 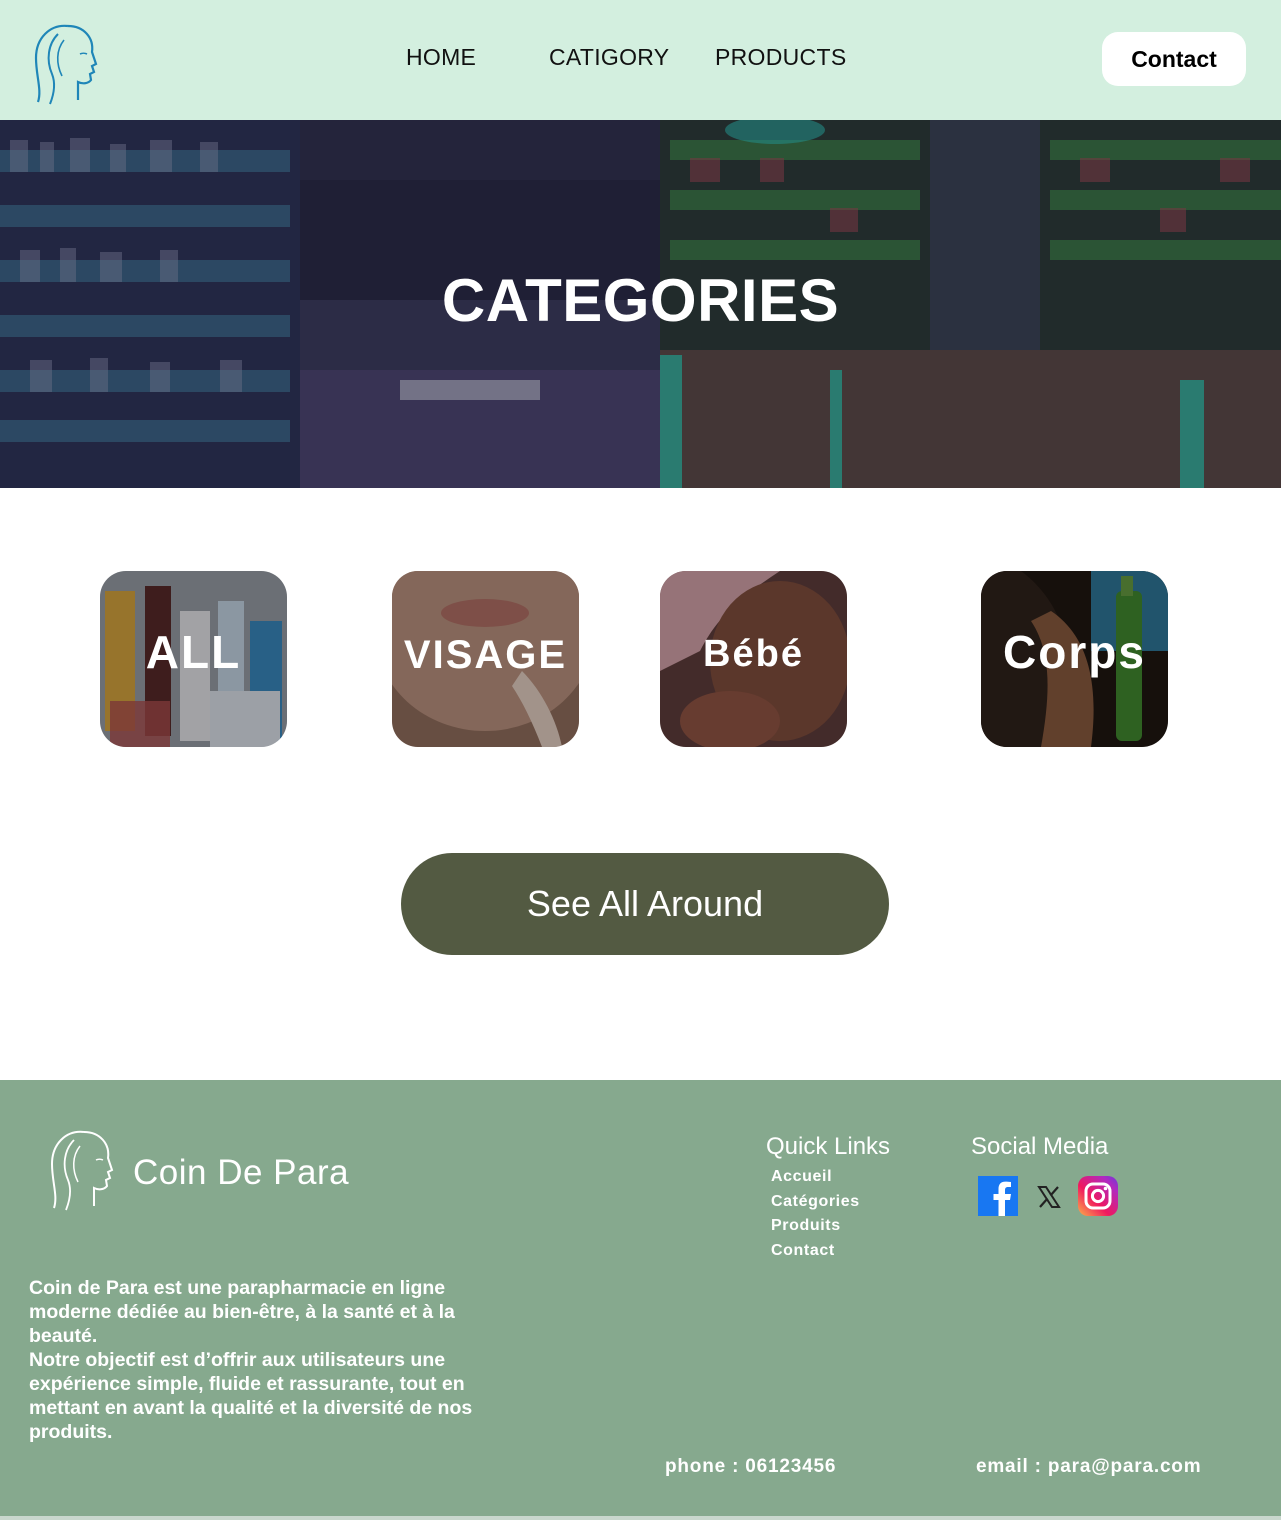 I want to click on site-header: HOME CATIGORY PRODUCTS Contact, so click(x=640, y=60).